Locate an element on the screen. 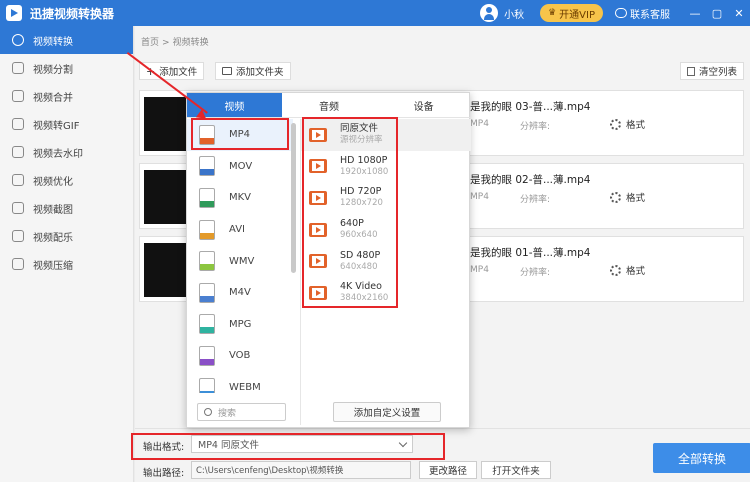 This screenshot has height=482, width=750. format-item-m4v: M4V is located at coordinates (240, 293).